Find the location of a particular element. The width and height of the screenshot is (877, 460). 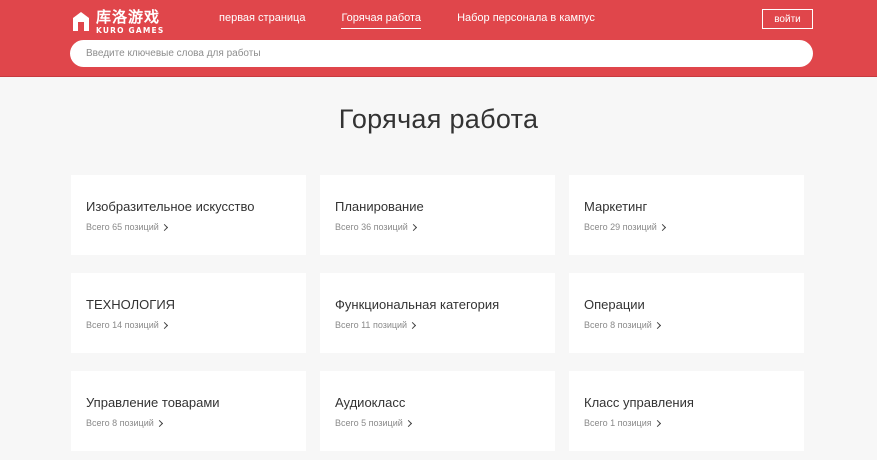

category-title: Функциональная категория is located at coordinates (417, 304).